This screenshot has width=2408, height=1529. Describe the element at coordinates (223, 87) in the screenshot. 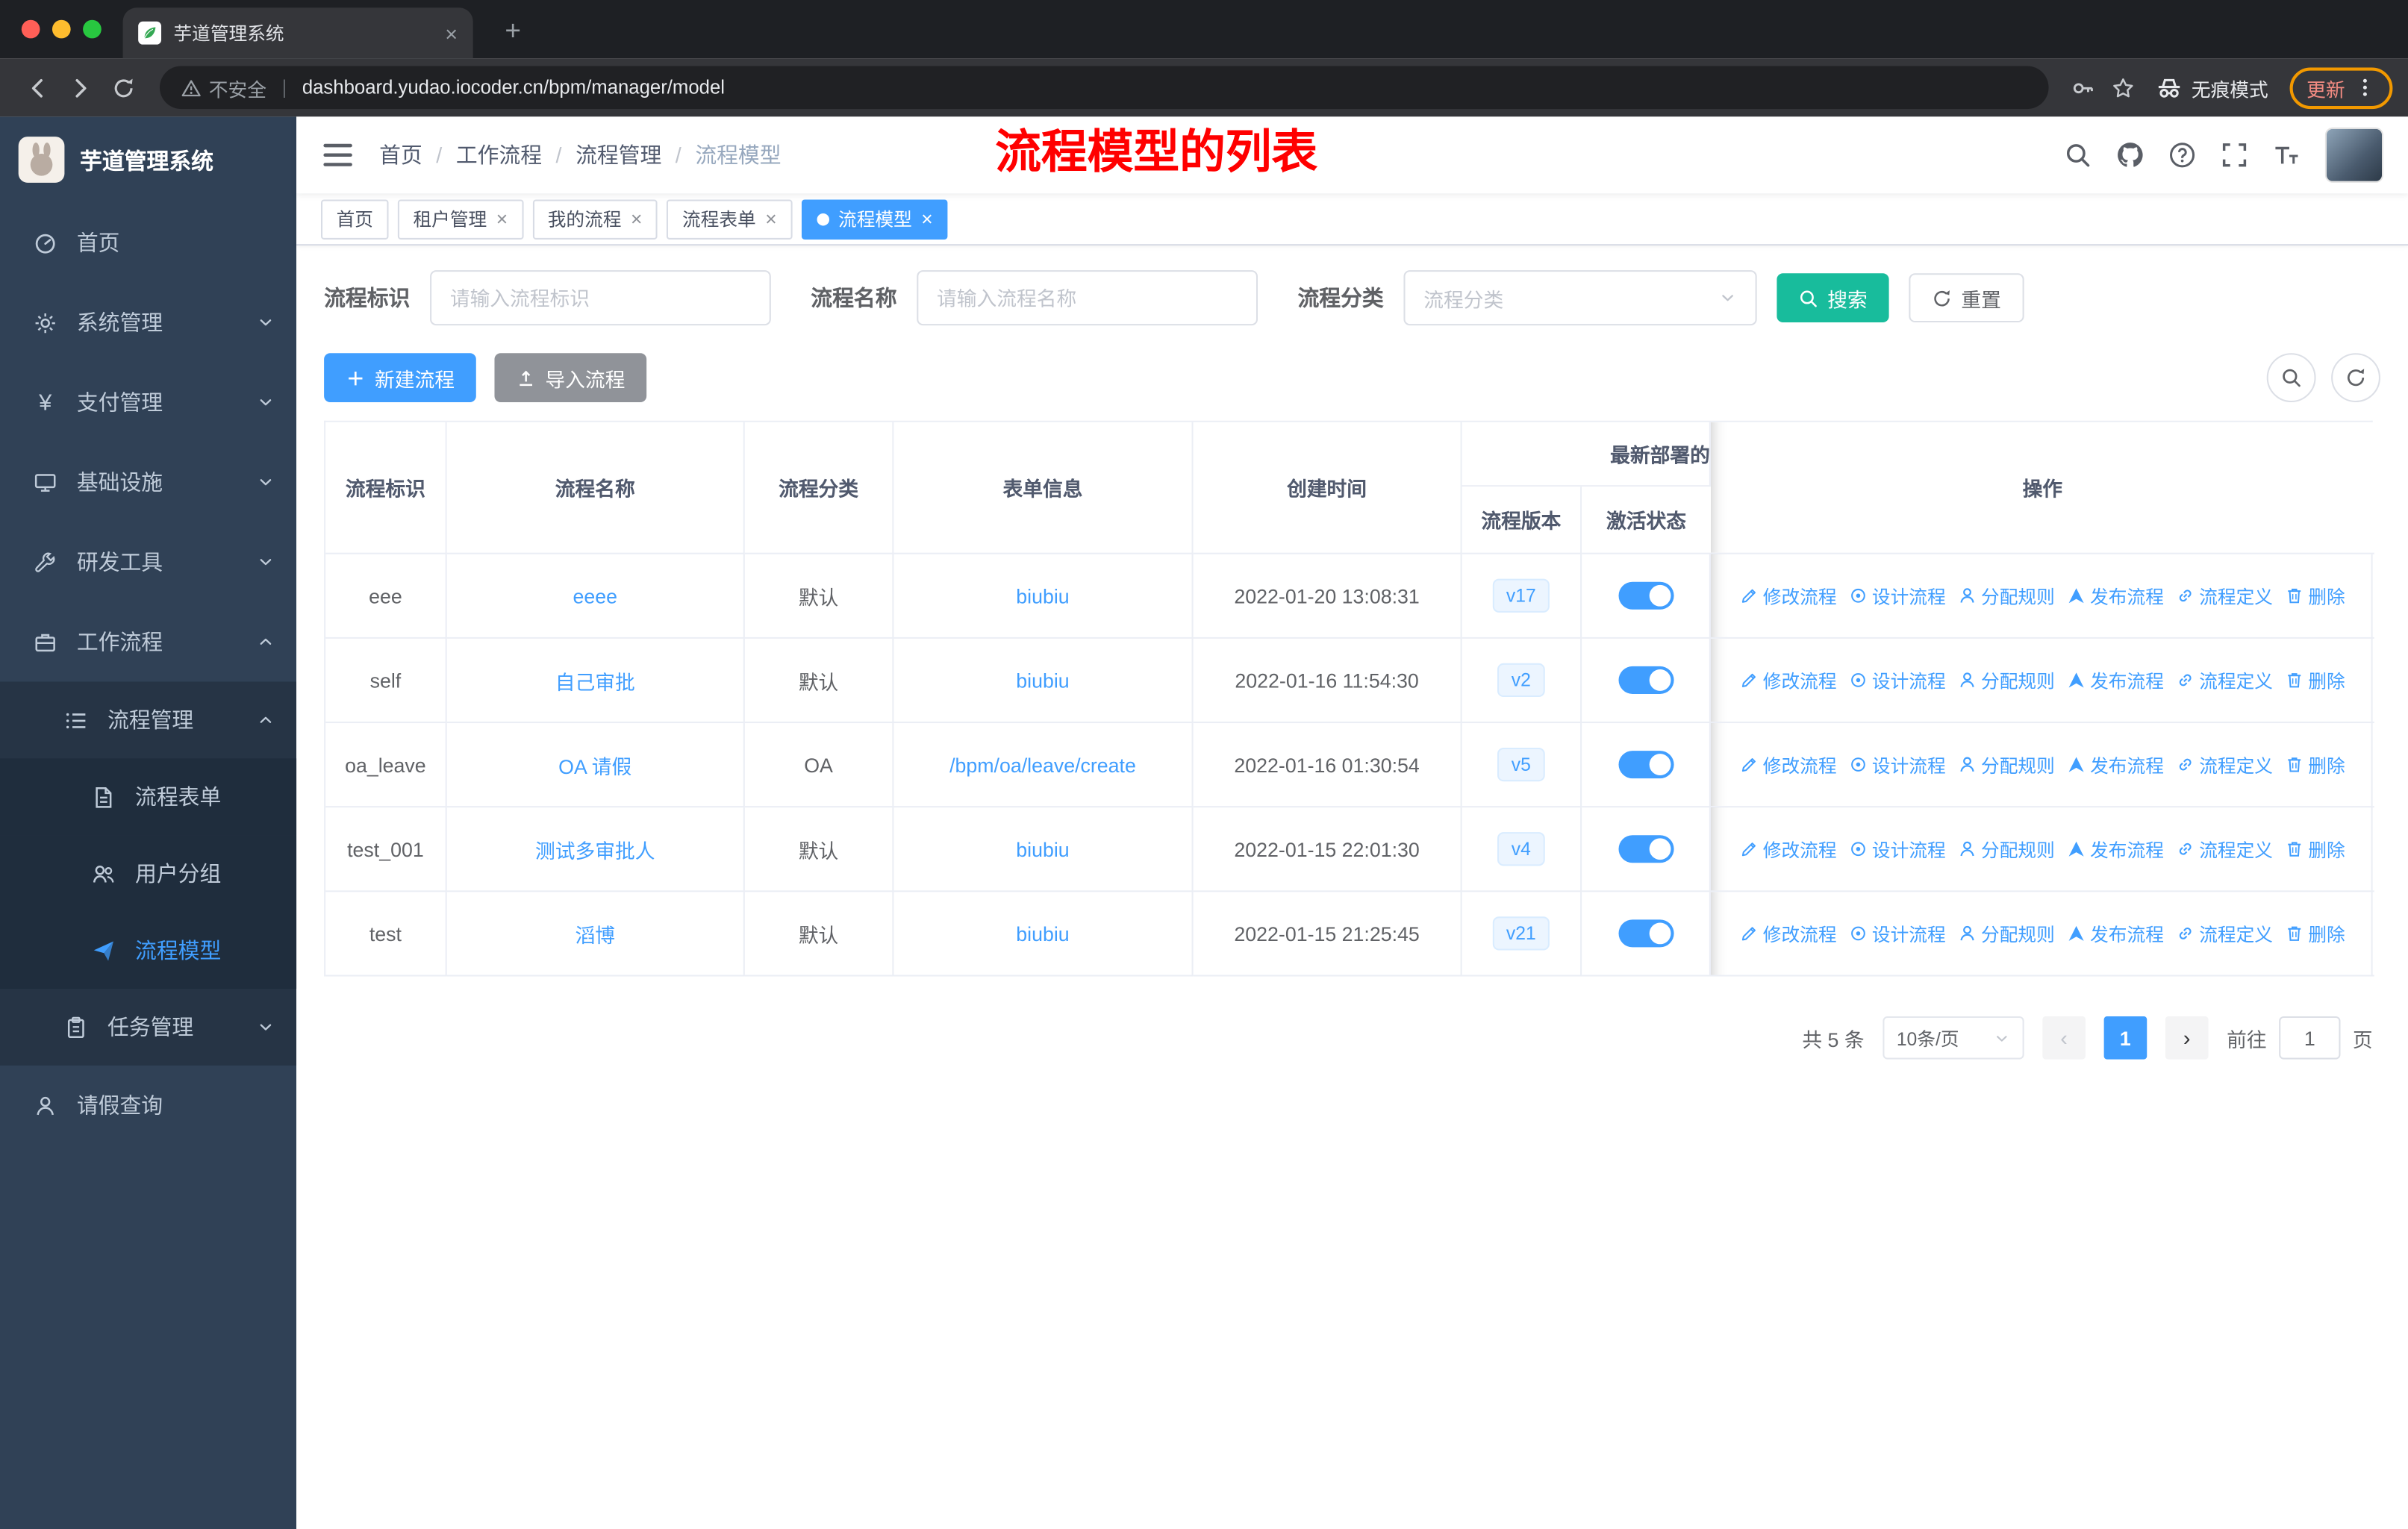

I see `security-indicator: 不安全` at that location.